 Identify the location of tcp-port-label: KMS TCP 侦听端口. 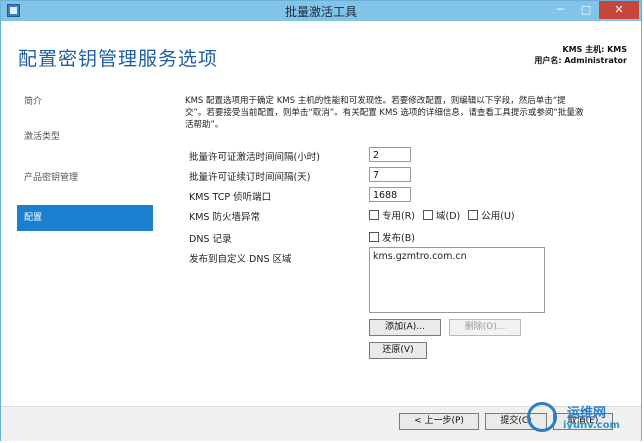
(230, 197).